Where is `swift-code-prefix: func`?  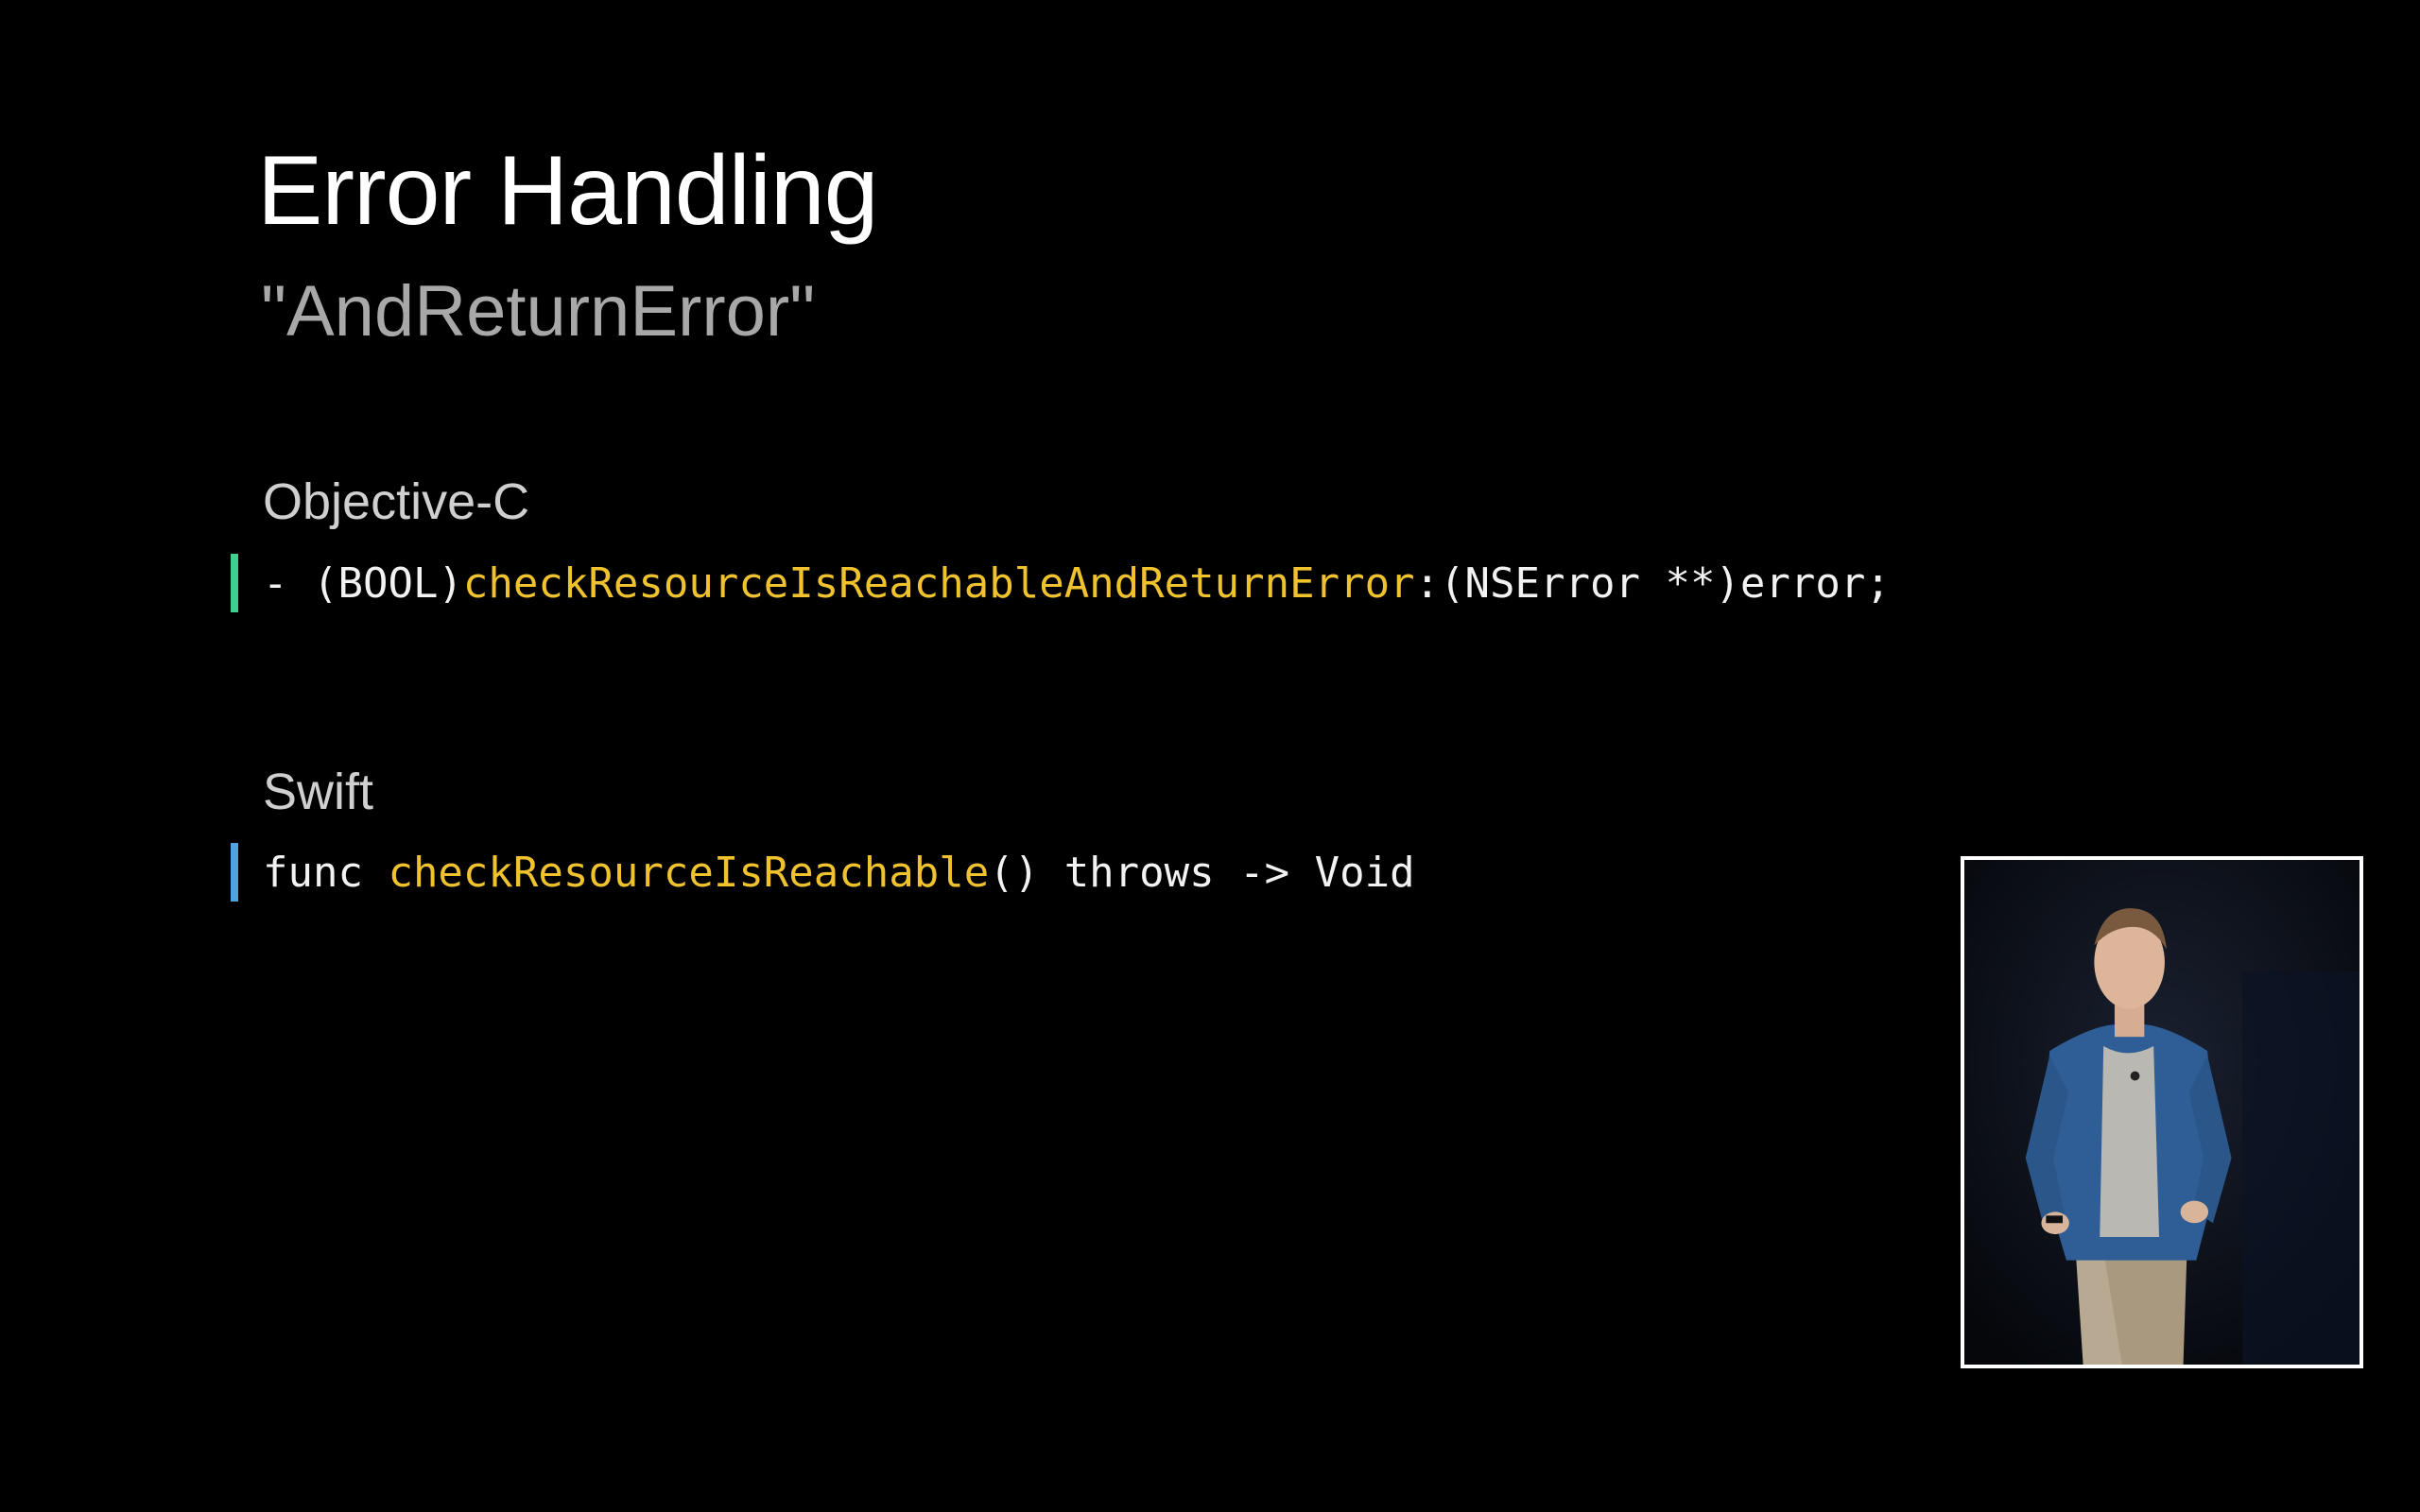
swift-code-prefix: func is located at coordinates (326, 872).